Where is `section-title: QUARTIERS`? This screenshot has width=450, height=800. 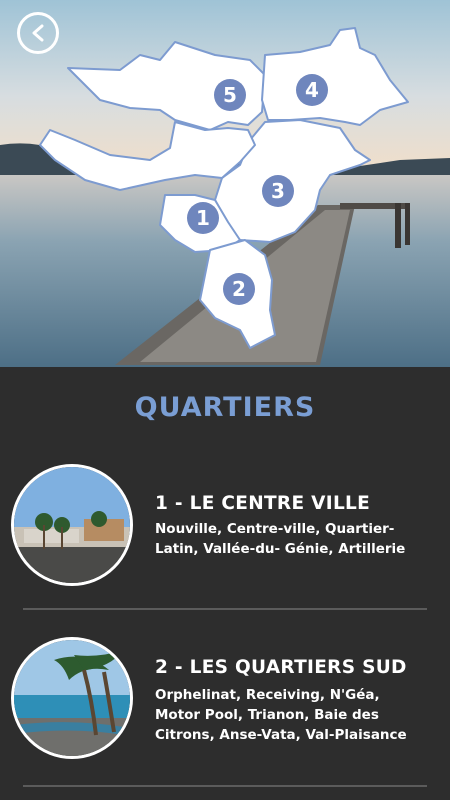
section-title: QUARTIERS is located at coordinates (225, 407).